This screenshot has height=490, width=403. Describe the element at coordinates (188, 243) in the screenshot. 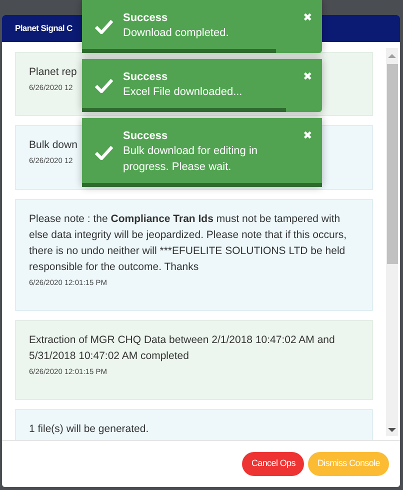

I see `message-text: Please note : the Compliance Tran Ids must not be tampered with else data integrity will be jeopardized. Please note that if this occurs, there is no undo neither will ***EFUELITE SOLUTIONS LTD be held responsible for the outcome. Thanks` at that location.